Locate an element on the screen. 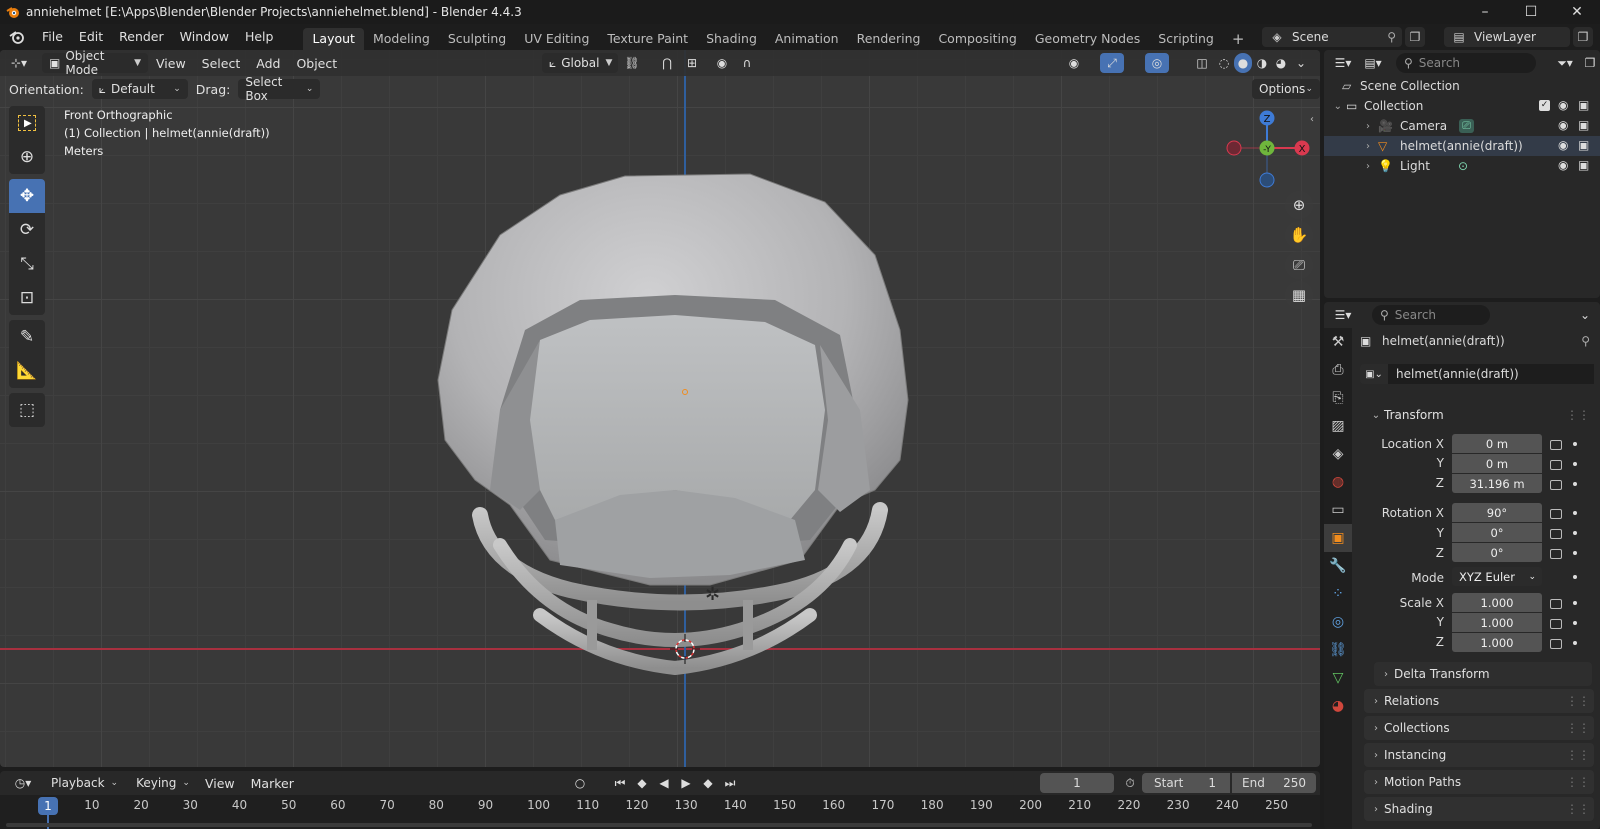  3d-cursor-icon is located at coordinates (685, 649).